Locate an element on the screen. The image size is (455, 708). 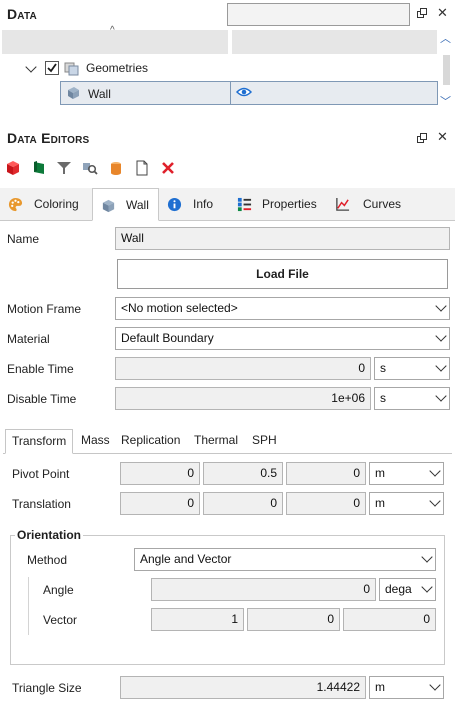
angle-unit-select: dega is located at coordinates (407, 589).